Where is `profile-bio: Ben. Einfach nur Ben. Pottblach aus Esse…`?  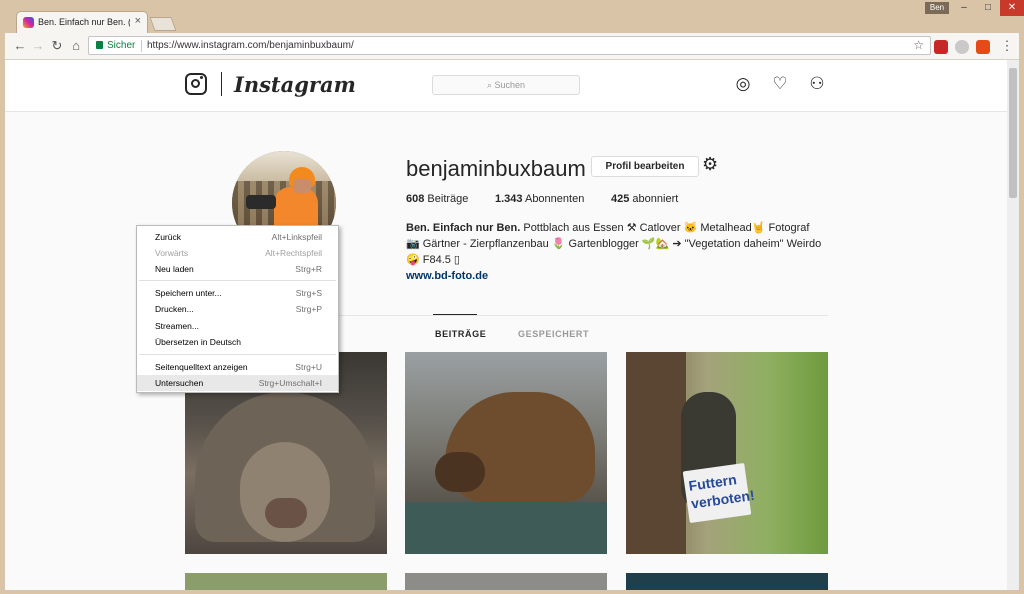
profile-bio: Ben. Einfach nur Ben. Pottblach aus Esse… is located at coordinates (616, 252).